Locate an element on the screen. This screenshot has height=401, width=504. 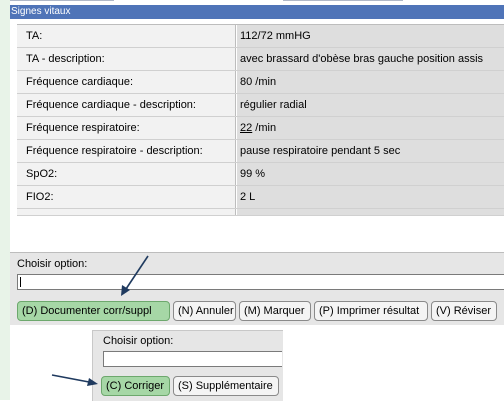
annotation-arrows is located at coordinates (100, 320).